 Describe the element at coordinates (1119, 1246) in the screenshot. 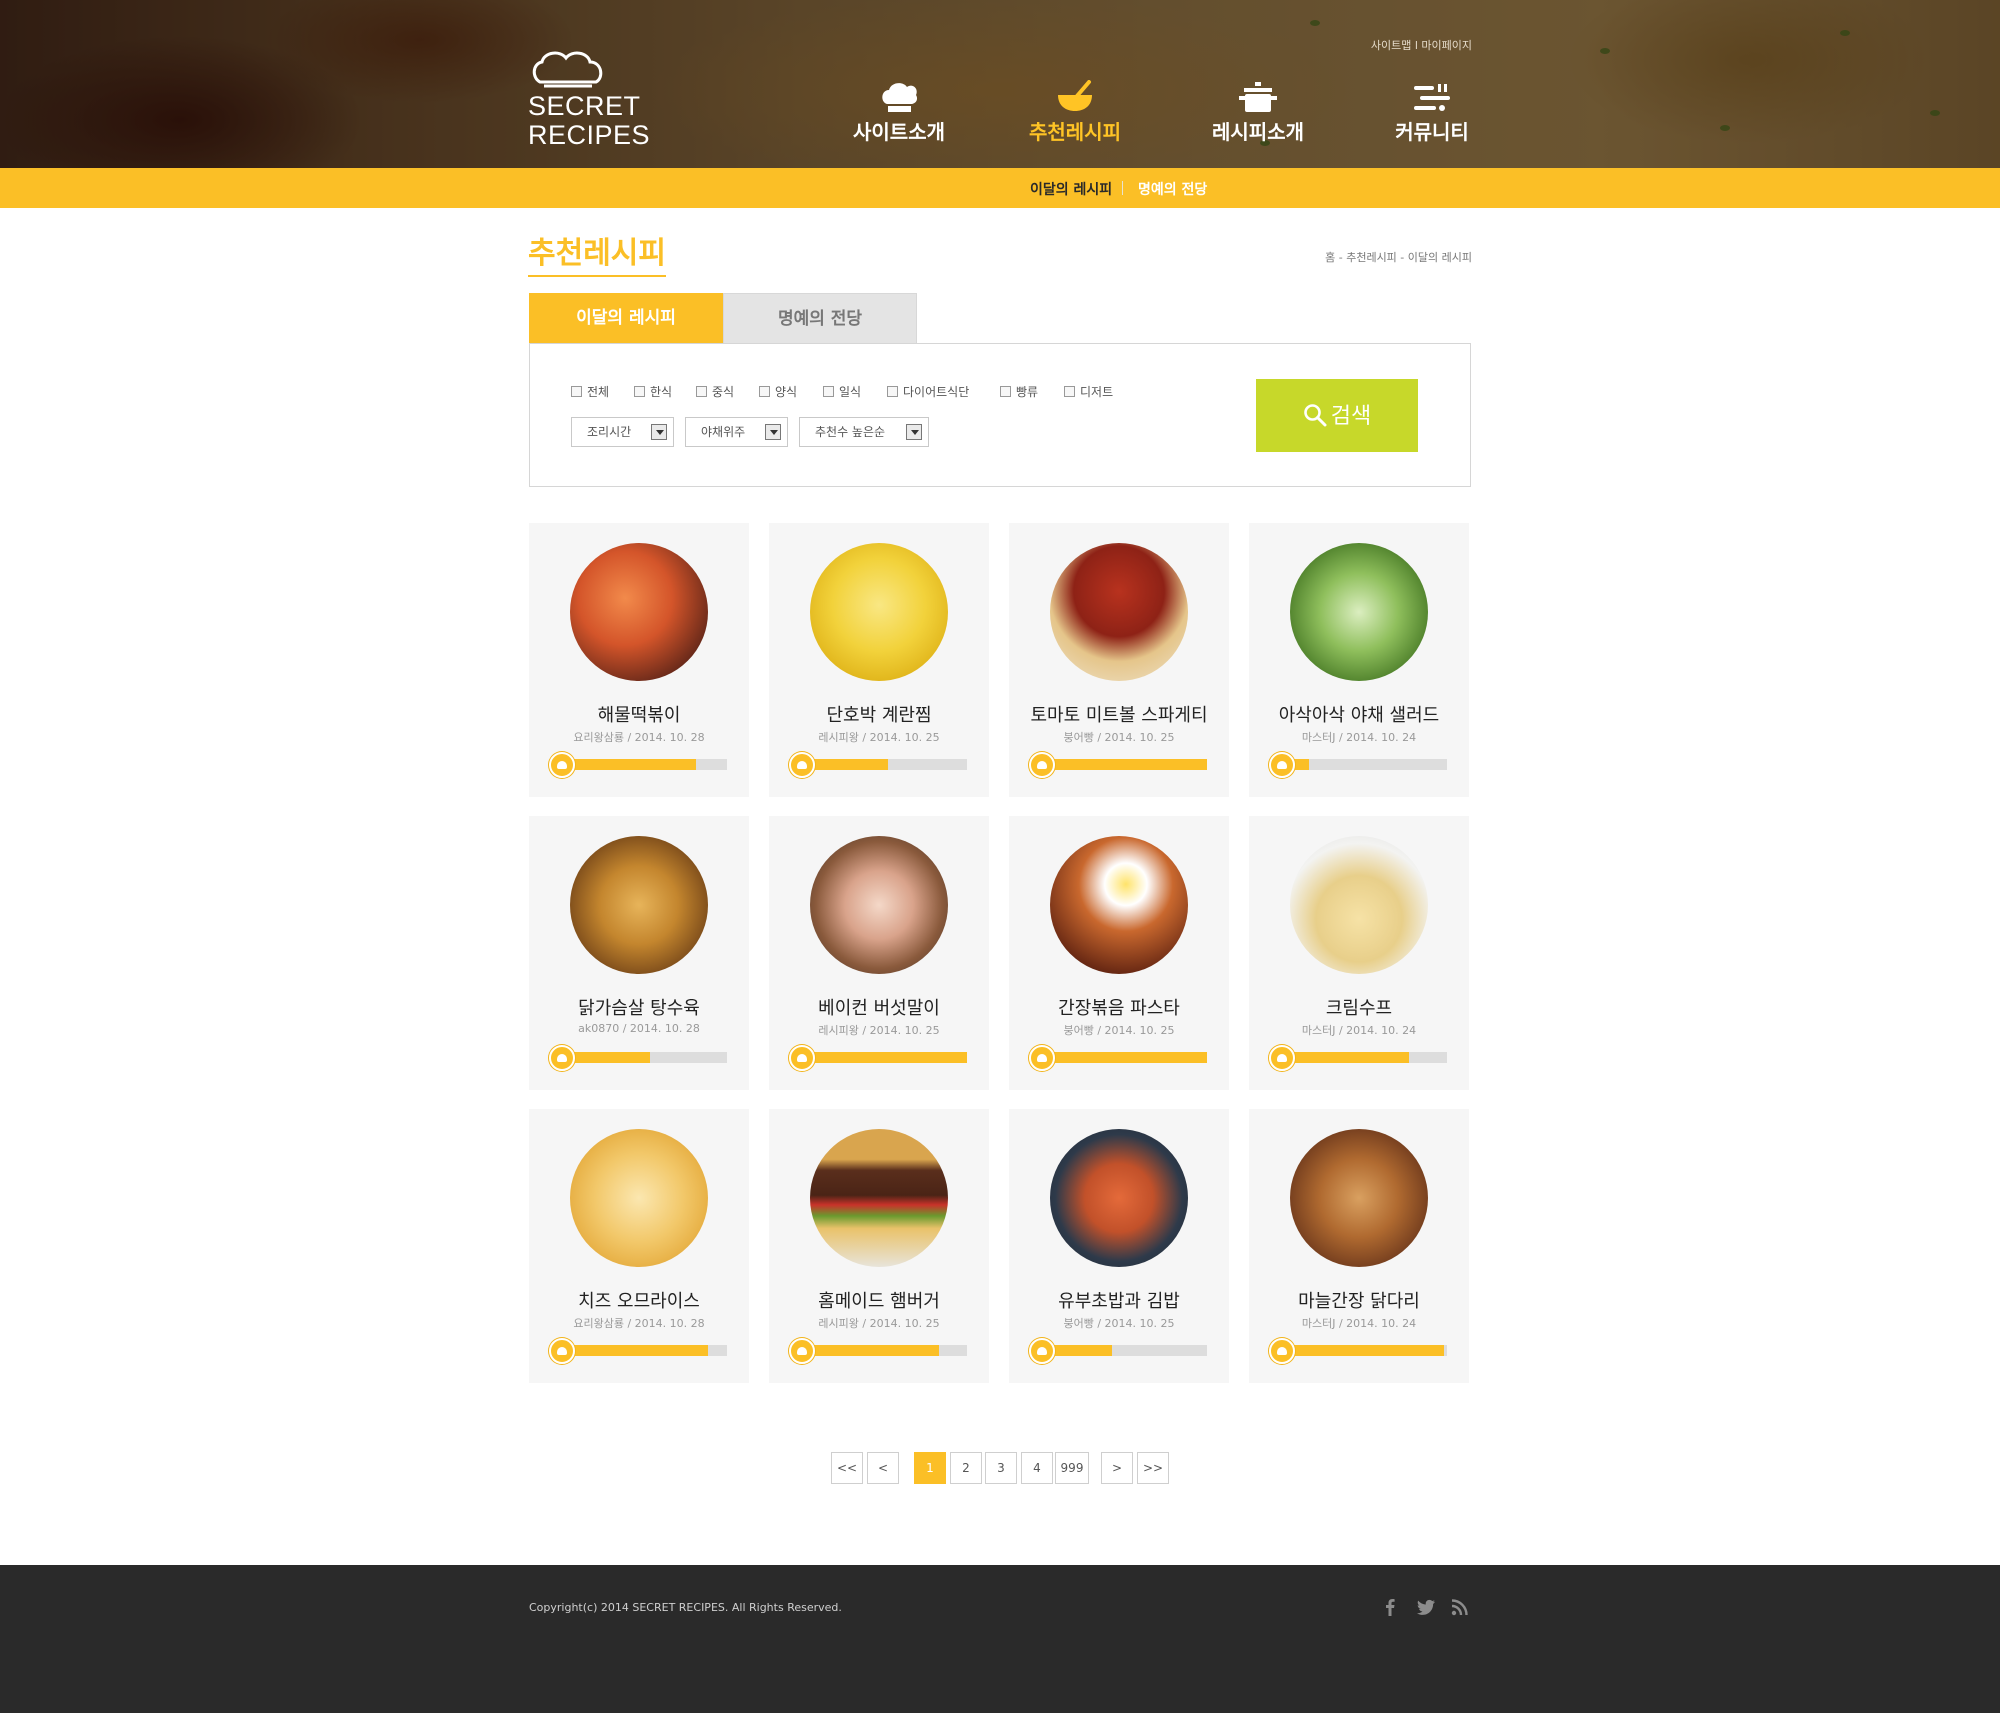

I see `recipe-card: 유부초밥과 김밥 붕어빵 / 2014. 10. 25` at that location.